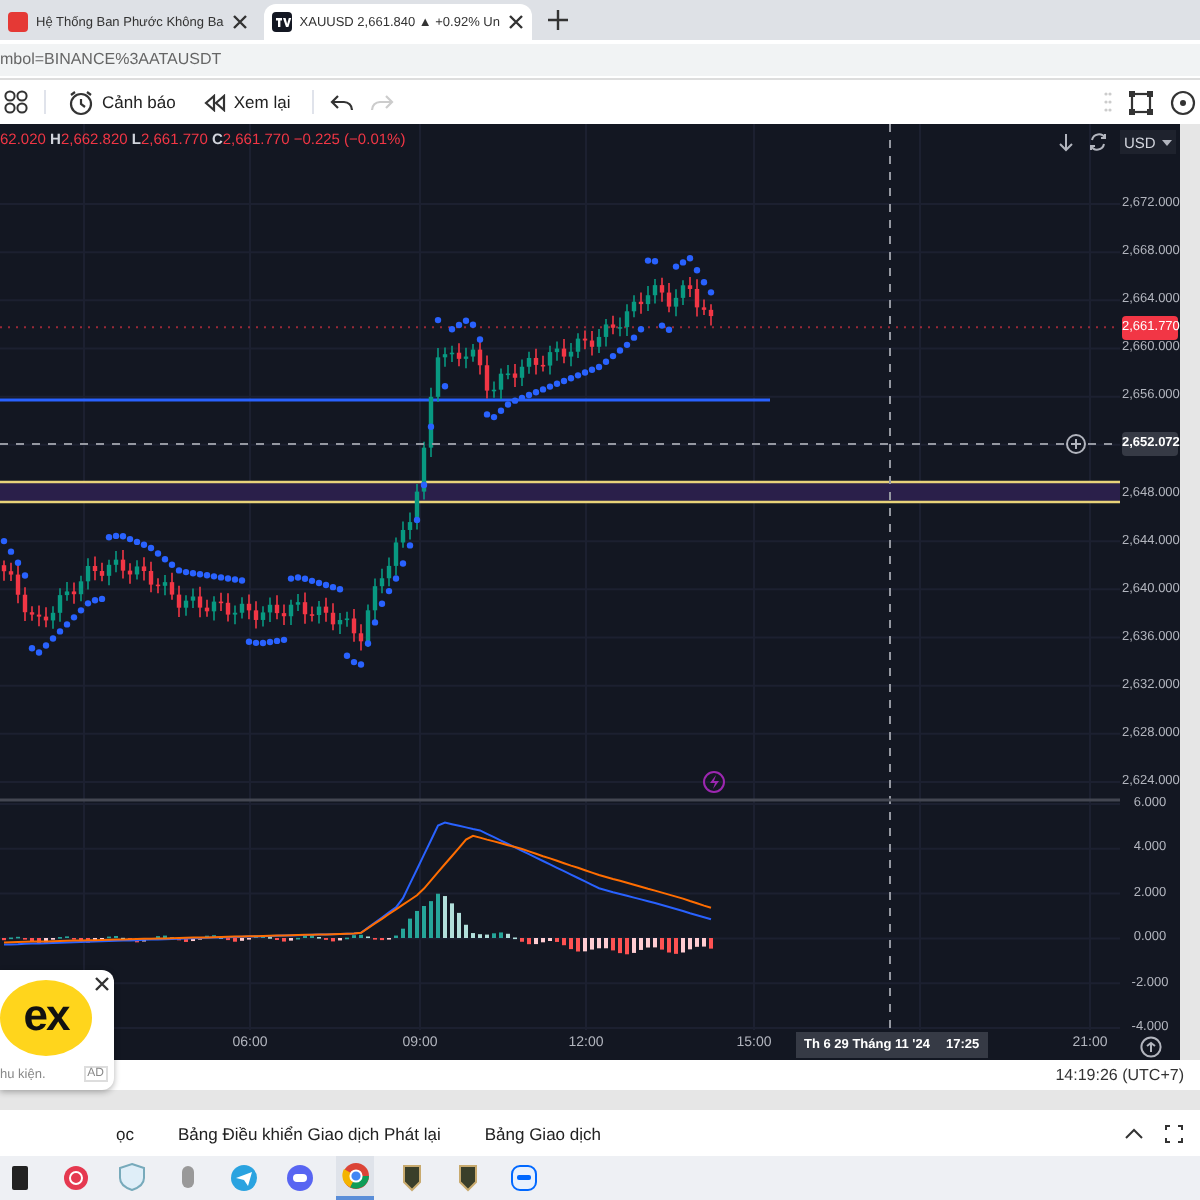 This screenshot has height=1200, width=1200. I want to click on address-field: mbol=BINANCE%3AATAUSDT, so click(600, 59).